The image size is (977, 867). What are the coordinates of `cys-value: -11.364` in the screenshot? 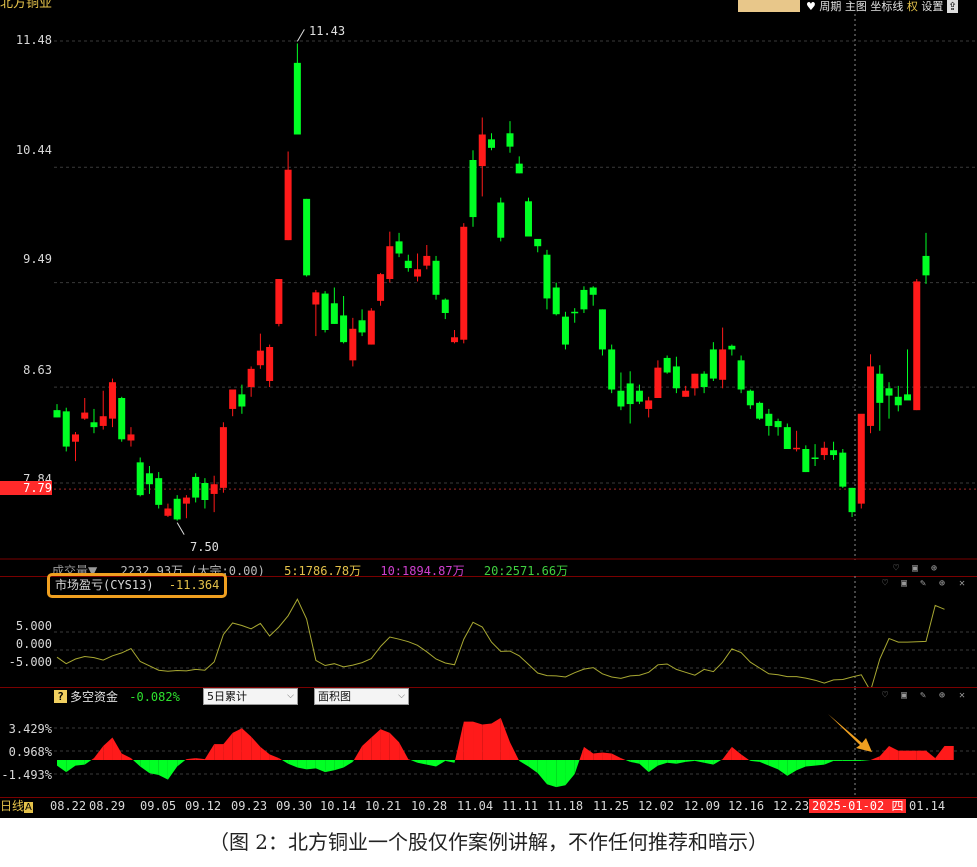 It's located at (194, 585).